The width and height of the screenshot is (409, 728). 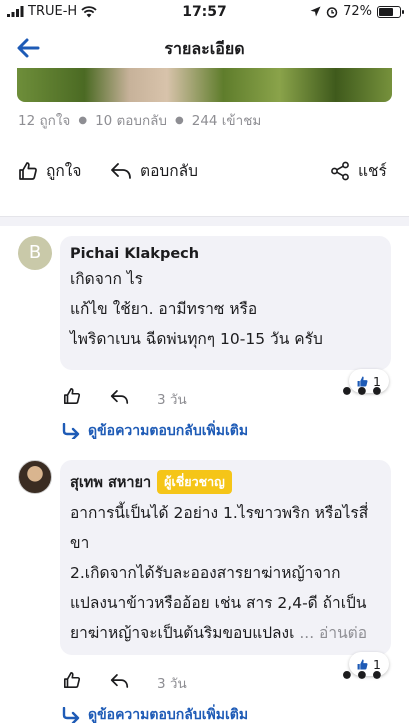 I want to click on battery-percent: 72%, so click(x=357, y=11).